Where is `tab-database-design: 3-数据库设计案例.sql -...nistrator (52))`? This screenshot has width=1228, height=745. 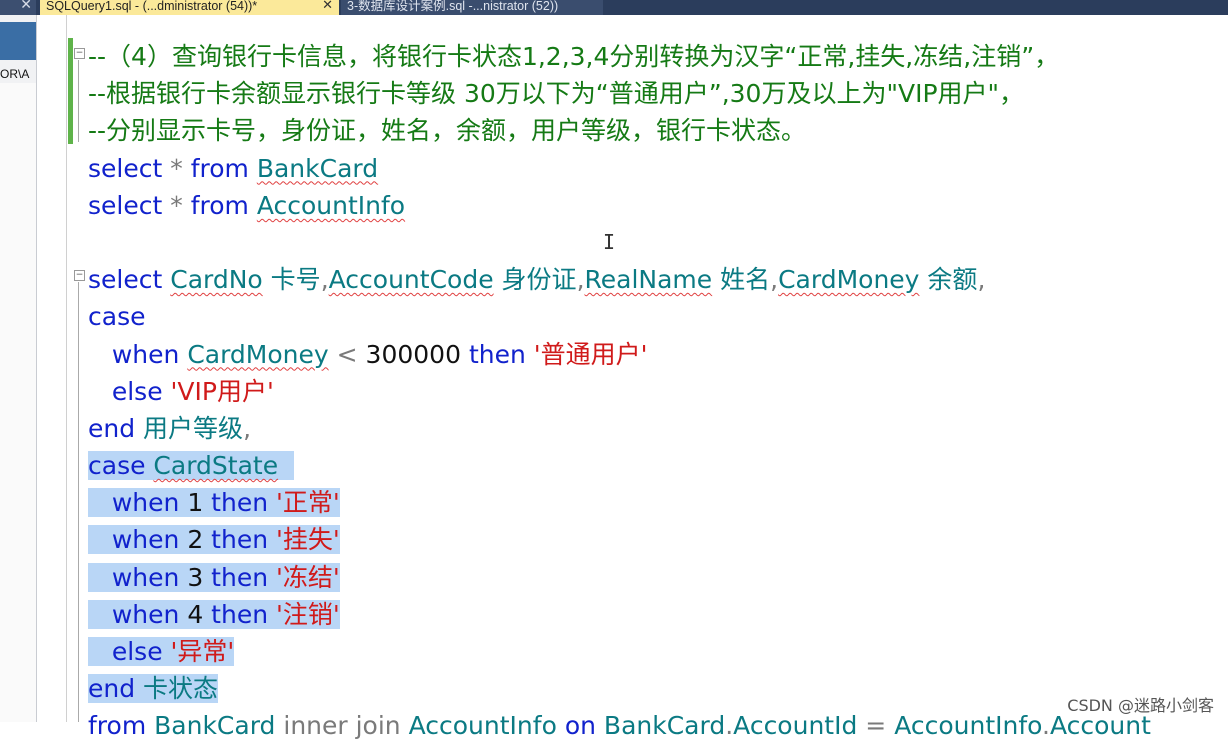
tab-database-design: 3-数据库设计案例.sql -...nistrator (52)) is located at coordinates (472, 7).